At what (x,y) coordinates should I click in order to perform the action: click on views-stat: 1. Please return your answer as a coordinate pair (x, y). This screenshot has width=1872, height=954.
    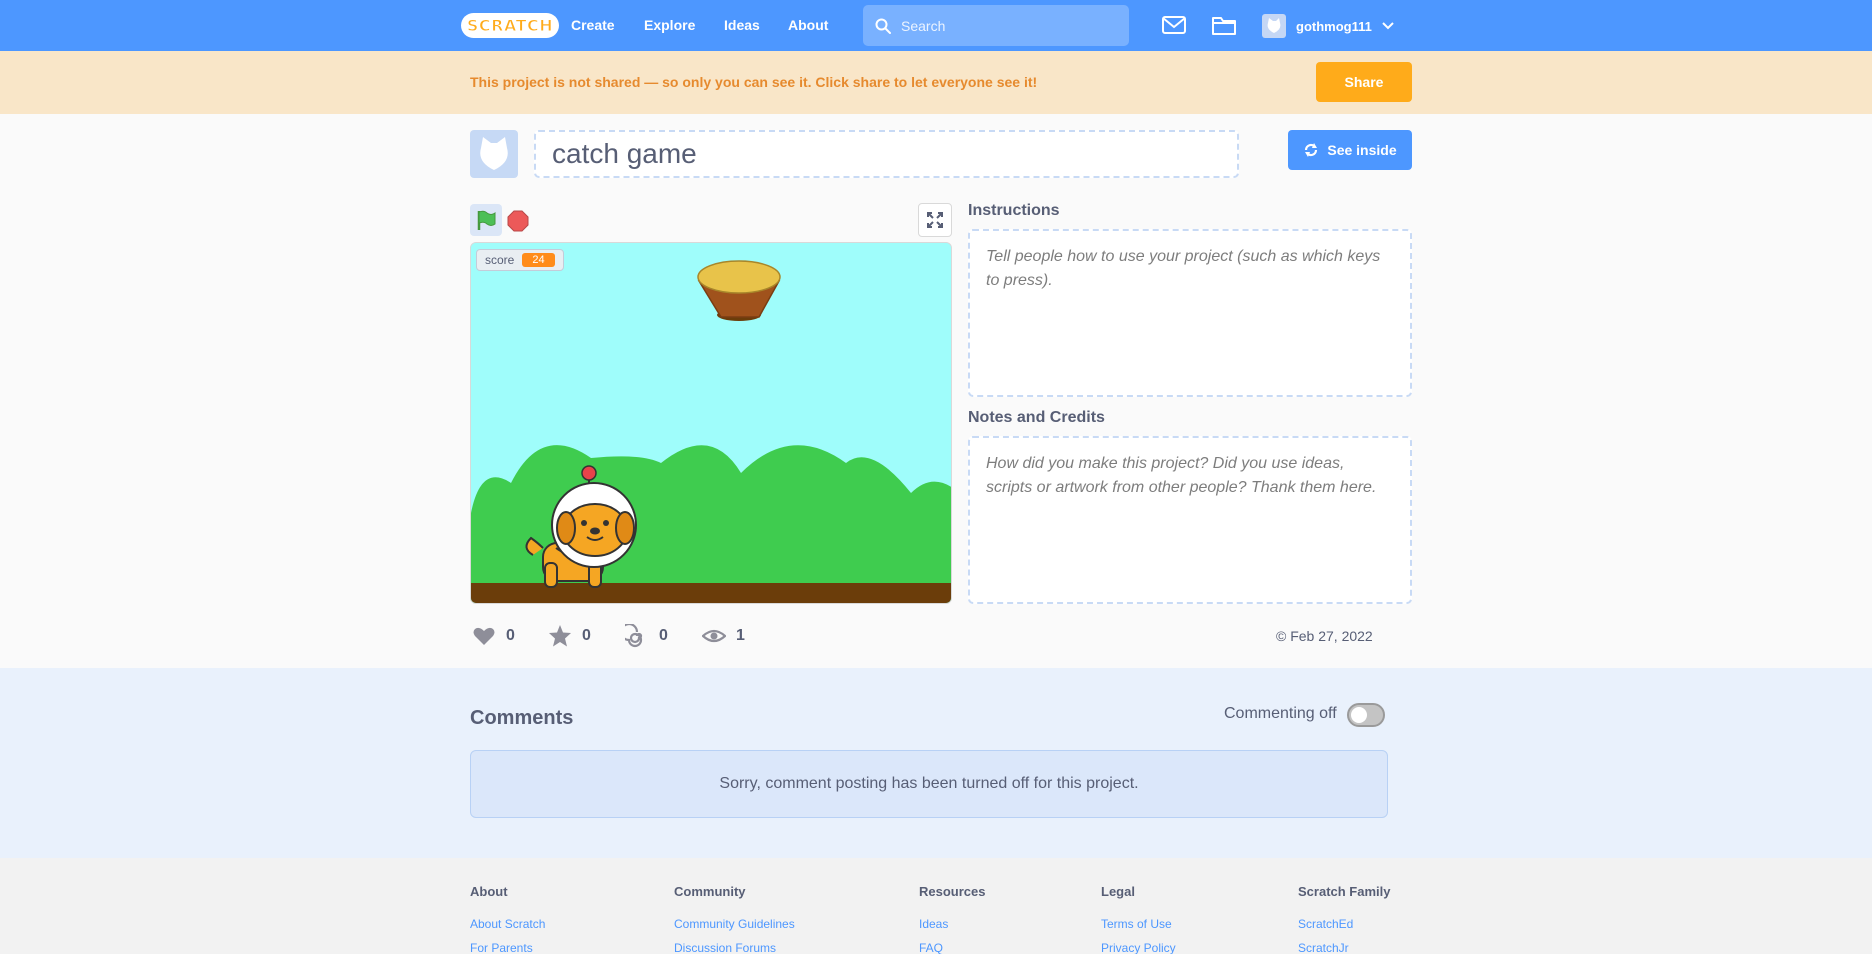
    Looking at the image, I should click on (723, 636).